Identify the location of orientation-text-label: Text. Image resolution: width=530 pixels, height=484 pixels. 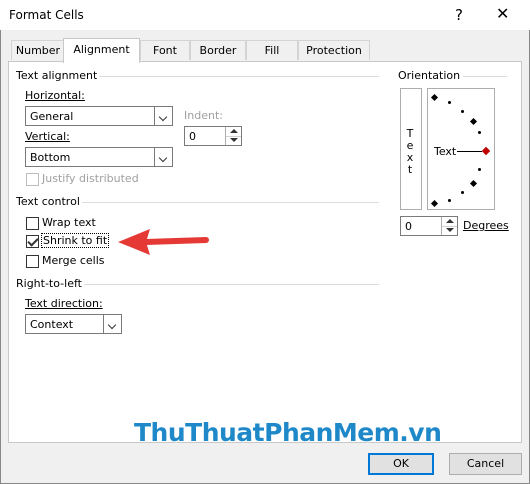
(445, 151).